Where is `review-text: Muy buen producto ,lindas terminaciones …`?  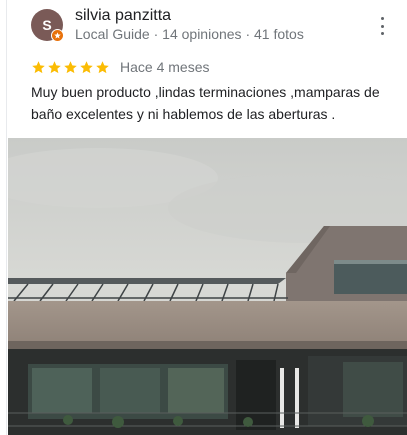 review-text: Muy buen producto ,lindas terminaciones … is located at coordinates (205, 103).